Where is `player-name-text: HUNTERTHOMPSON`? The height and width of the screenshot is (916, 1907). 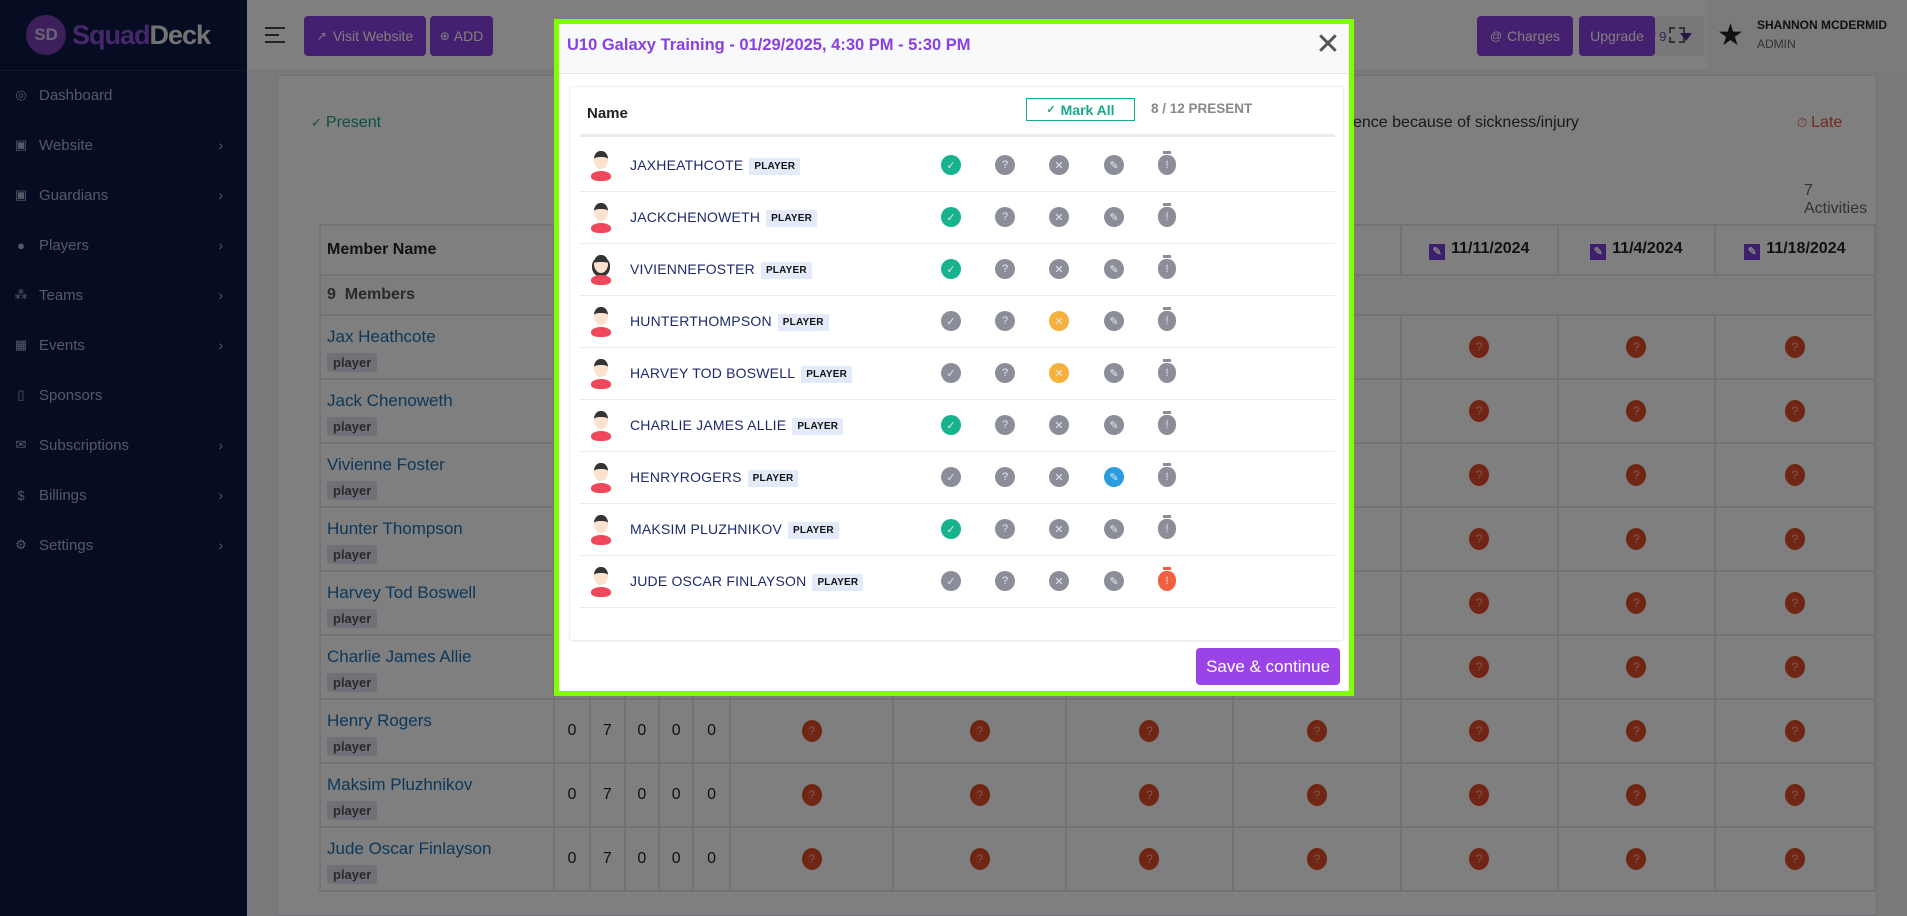 player-name-text: HUNTERTHOMPSON is located at coordinates (701, 321).